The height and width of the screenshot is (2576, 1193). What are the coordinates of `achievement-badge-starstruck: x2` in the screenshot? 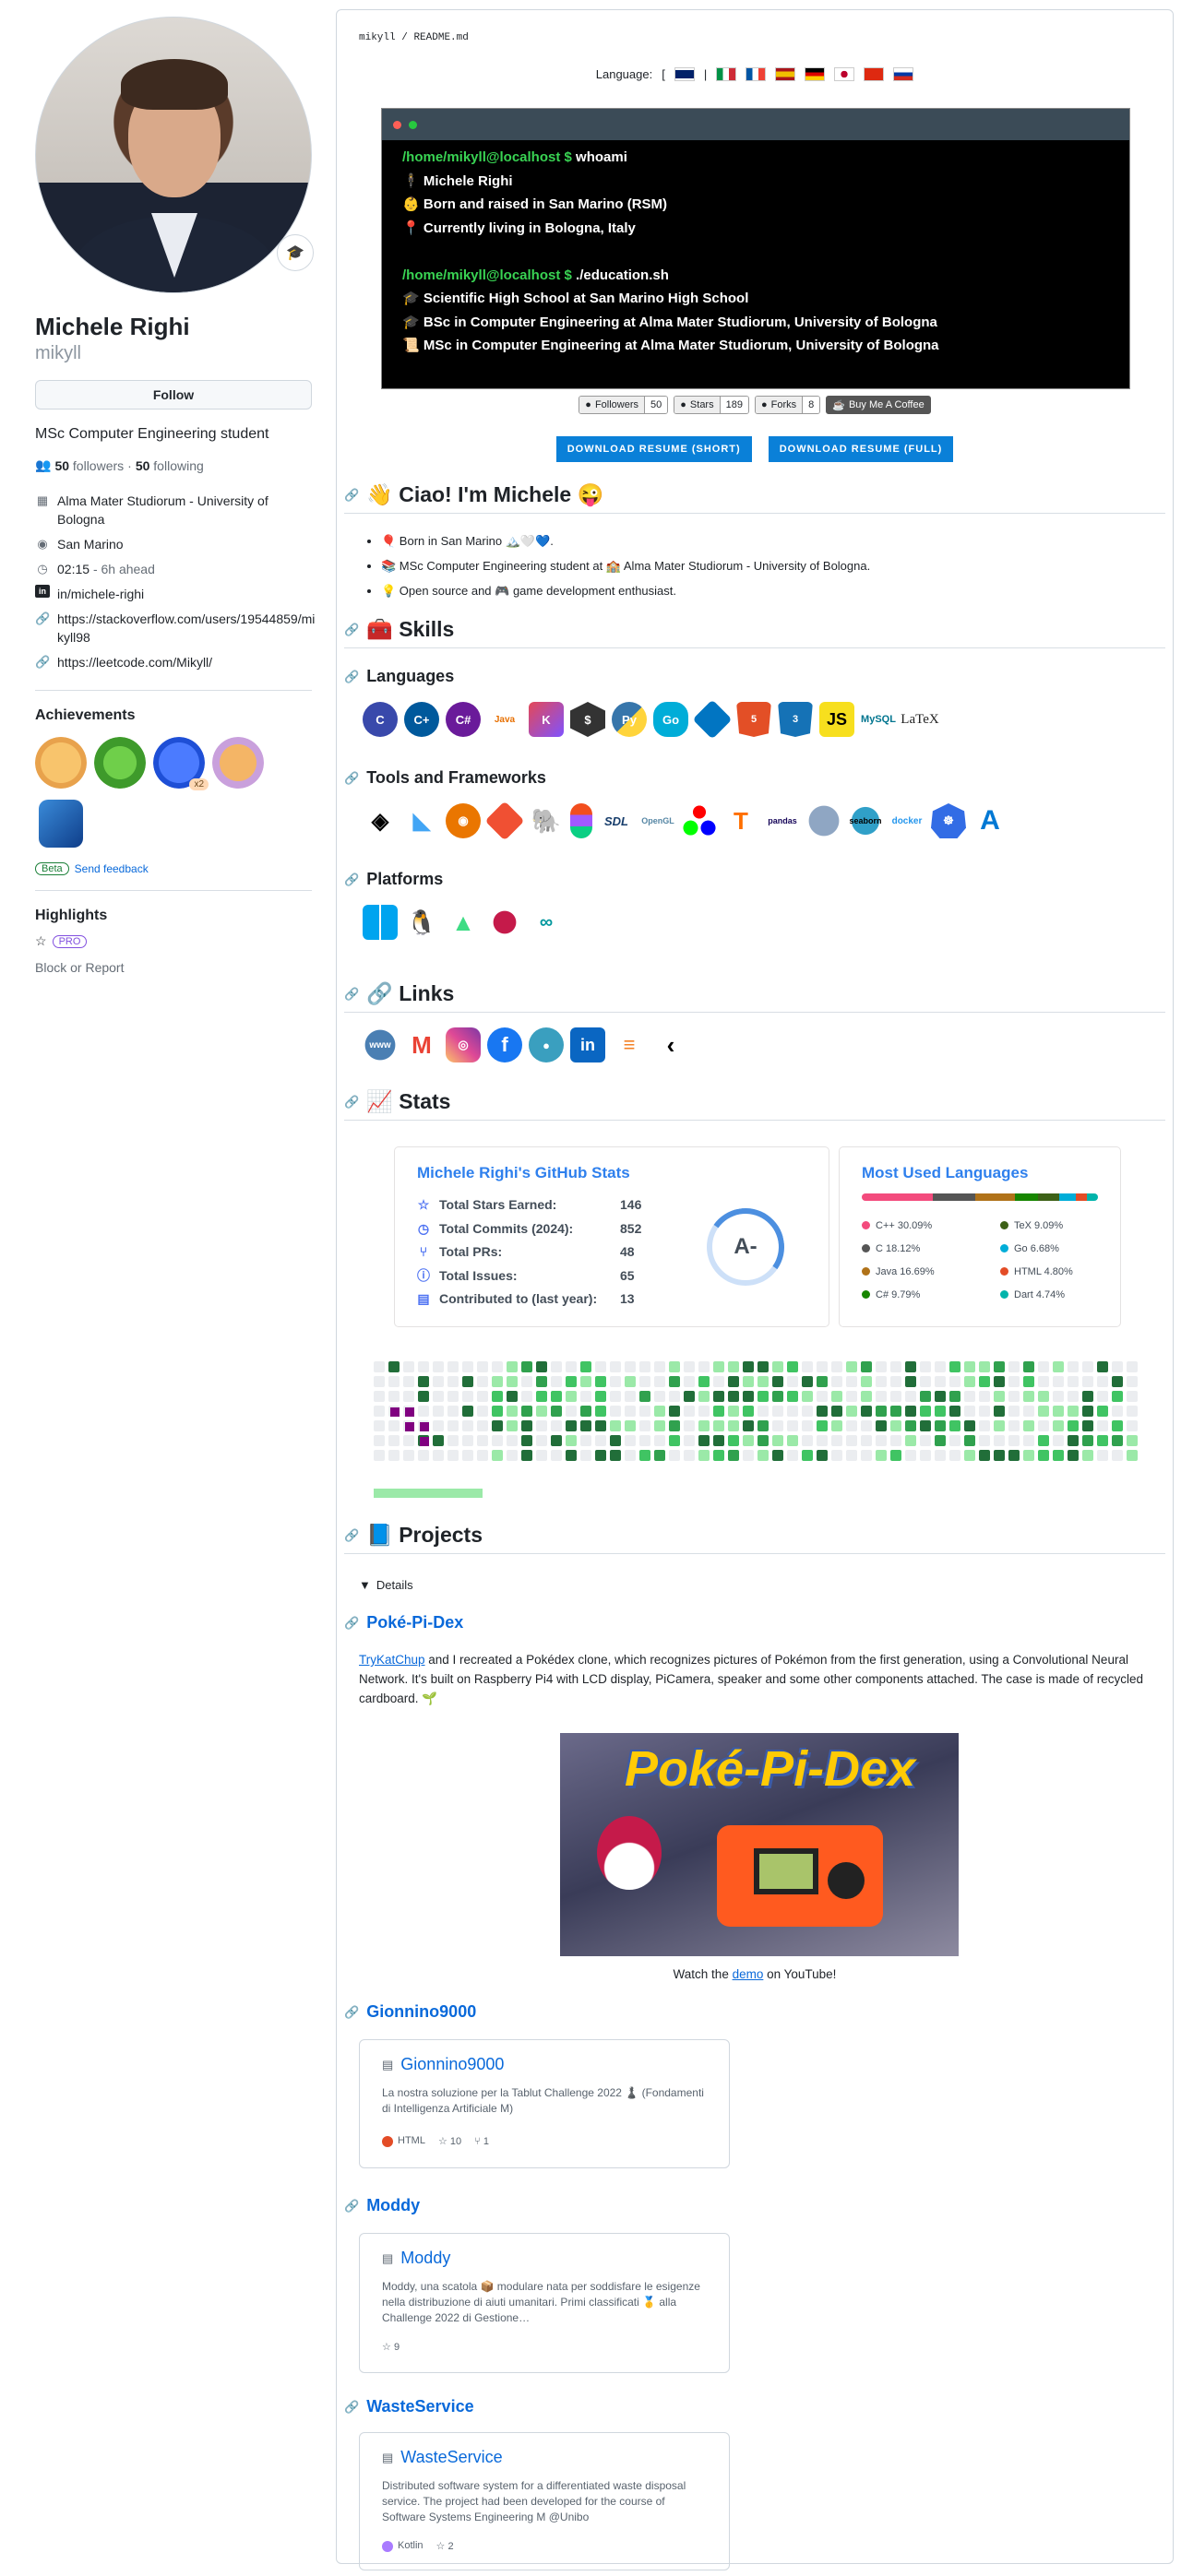 It's located at (181, 763).